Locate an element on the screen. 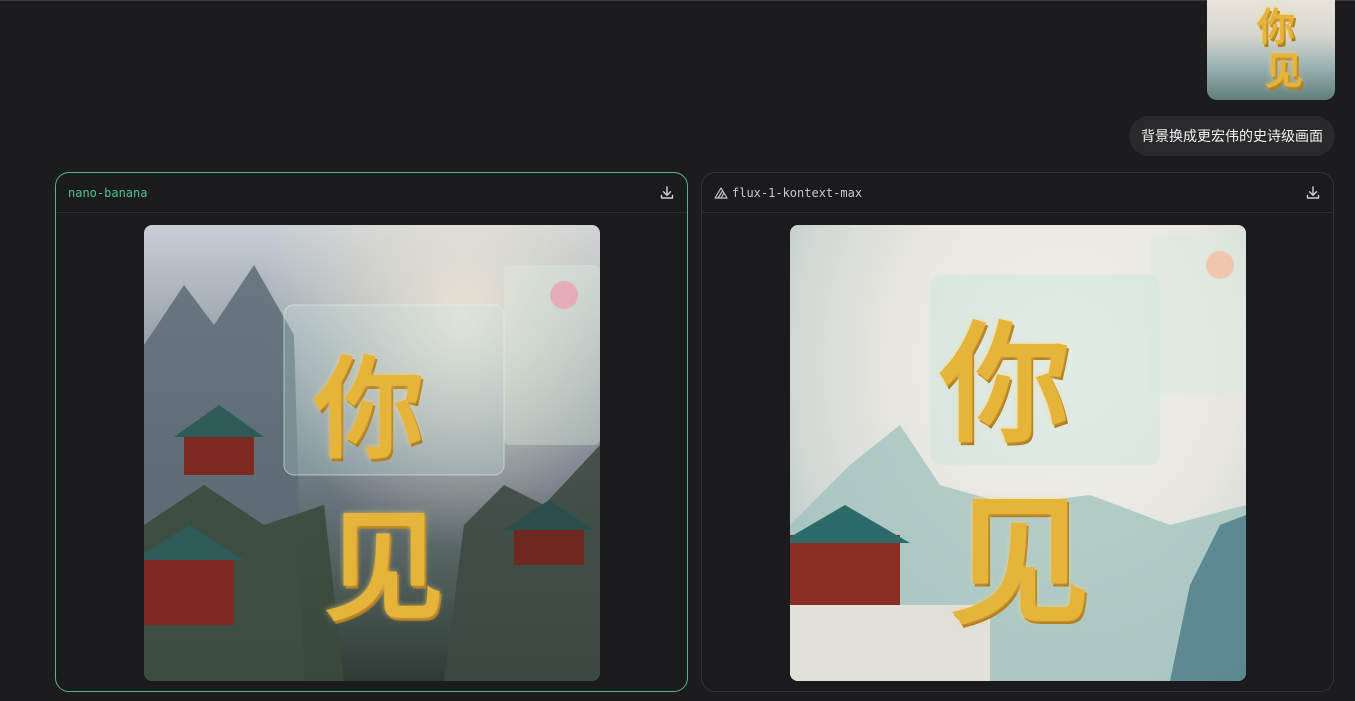 The image size is (1355, 701). uploaded-image-thumbnail: 你 见 is located at coordinates (1271, 50).